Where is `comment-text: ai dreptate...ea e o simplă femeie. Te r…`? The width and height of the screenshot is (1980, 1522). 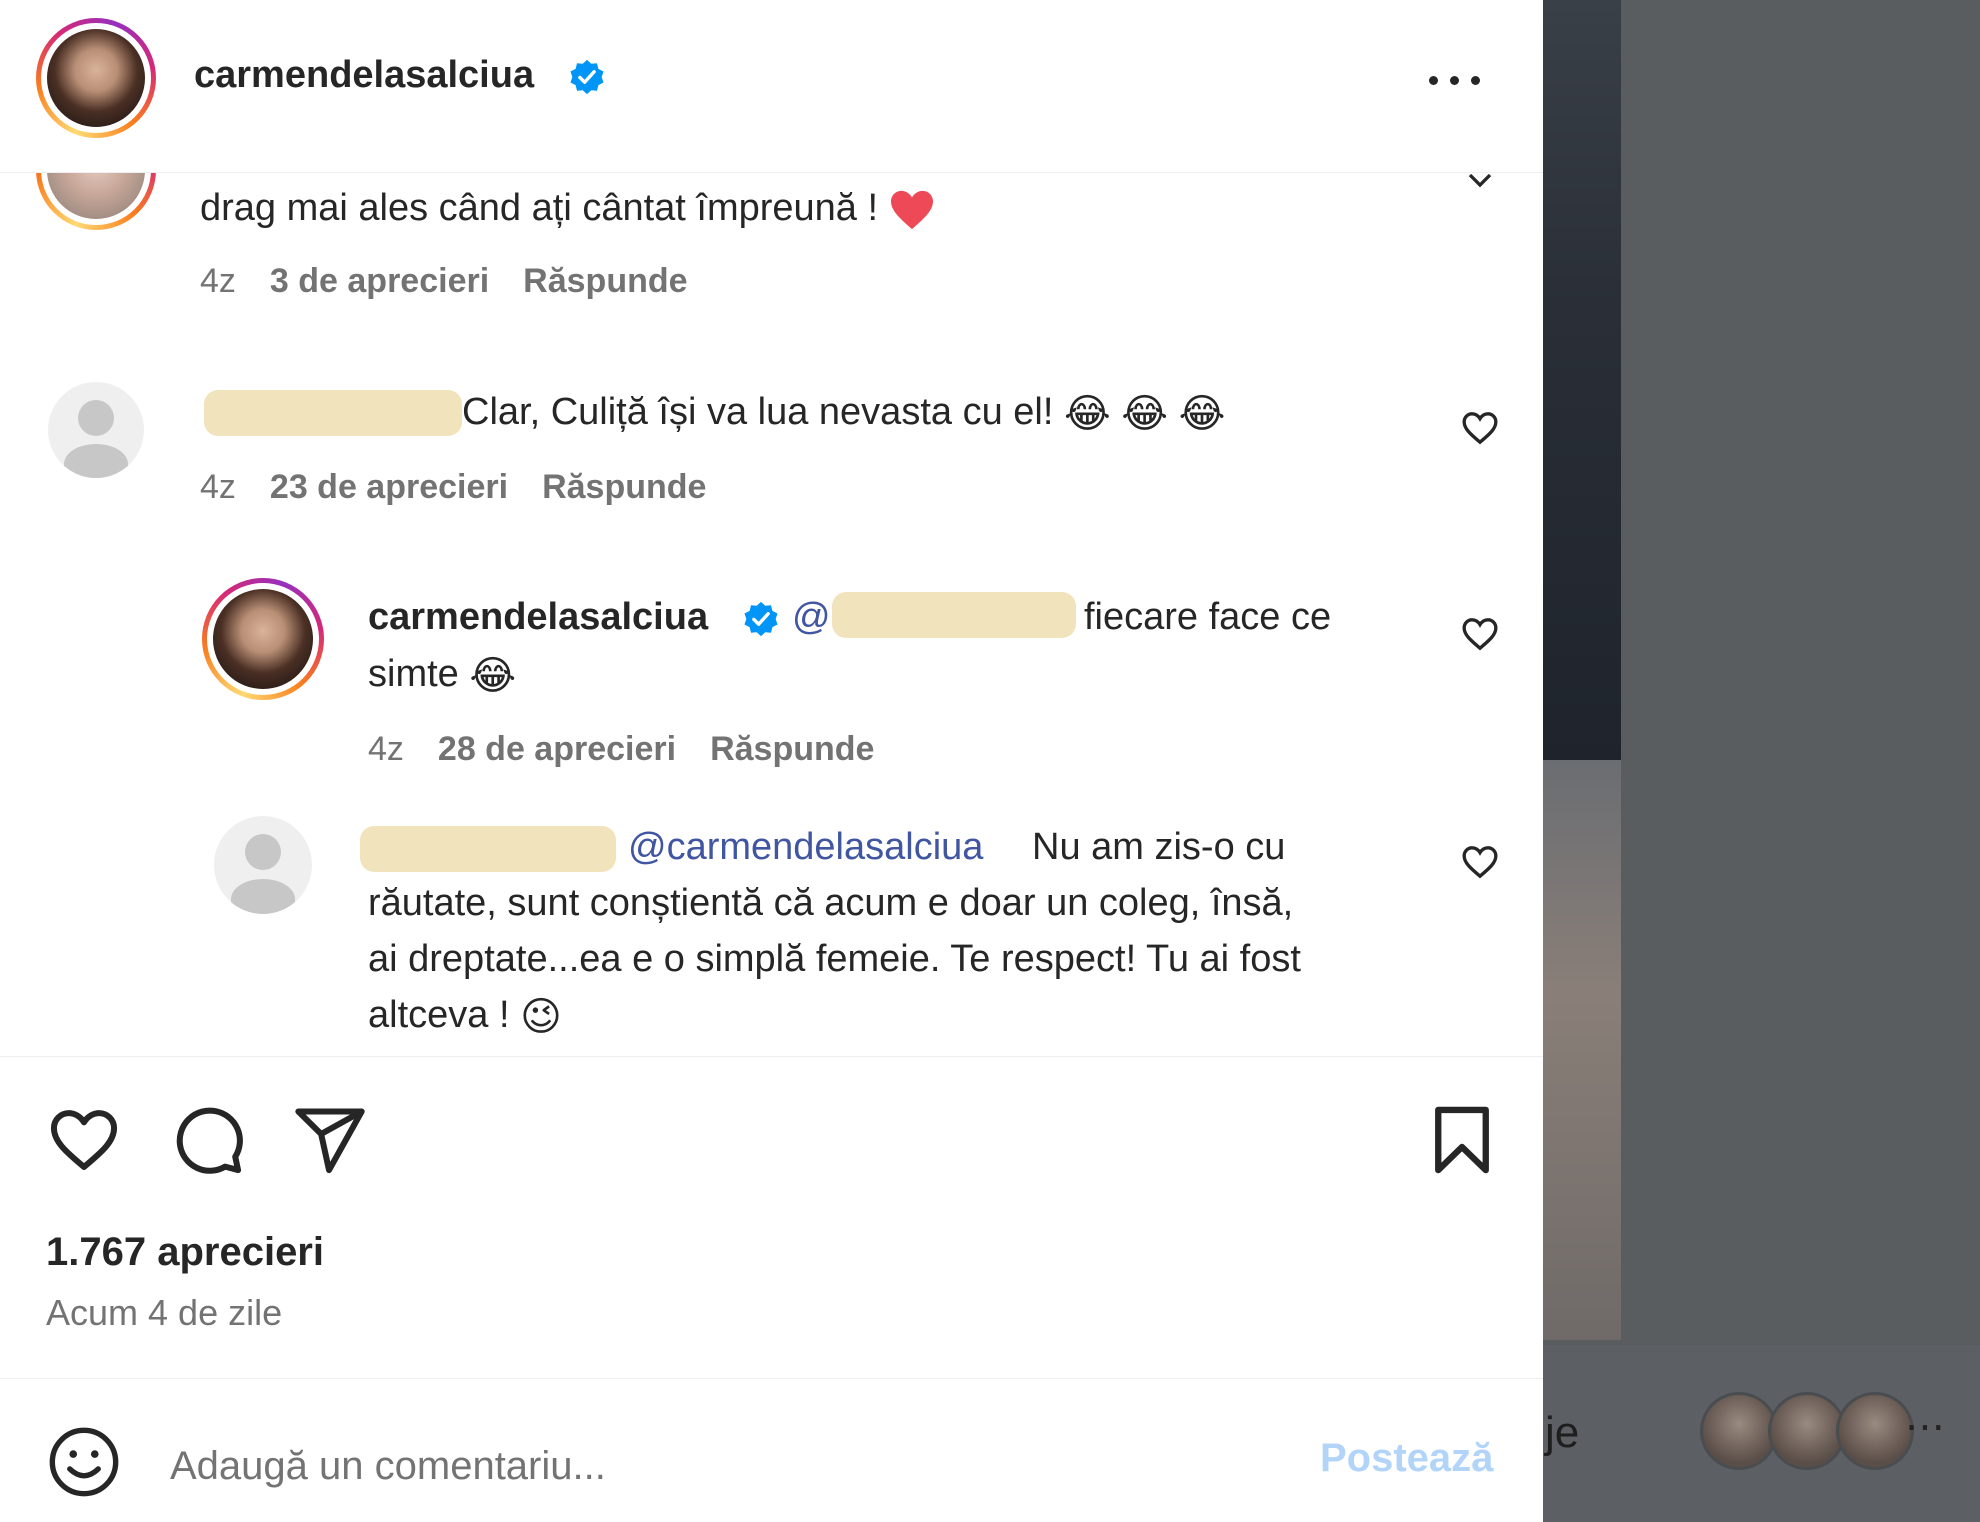
comment-text: ai dreptate...ea e o simplă femeie. Te r… is located at coordinates (834, 959).